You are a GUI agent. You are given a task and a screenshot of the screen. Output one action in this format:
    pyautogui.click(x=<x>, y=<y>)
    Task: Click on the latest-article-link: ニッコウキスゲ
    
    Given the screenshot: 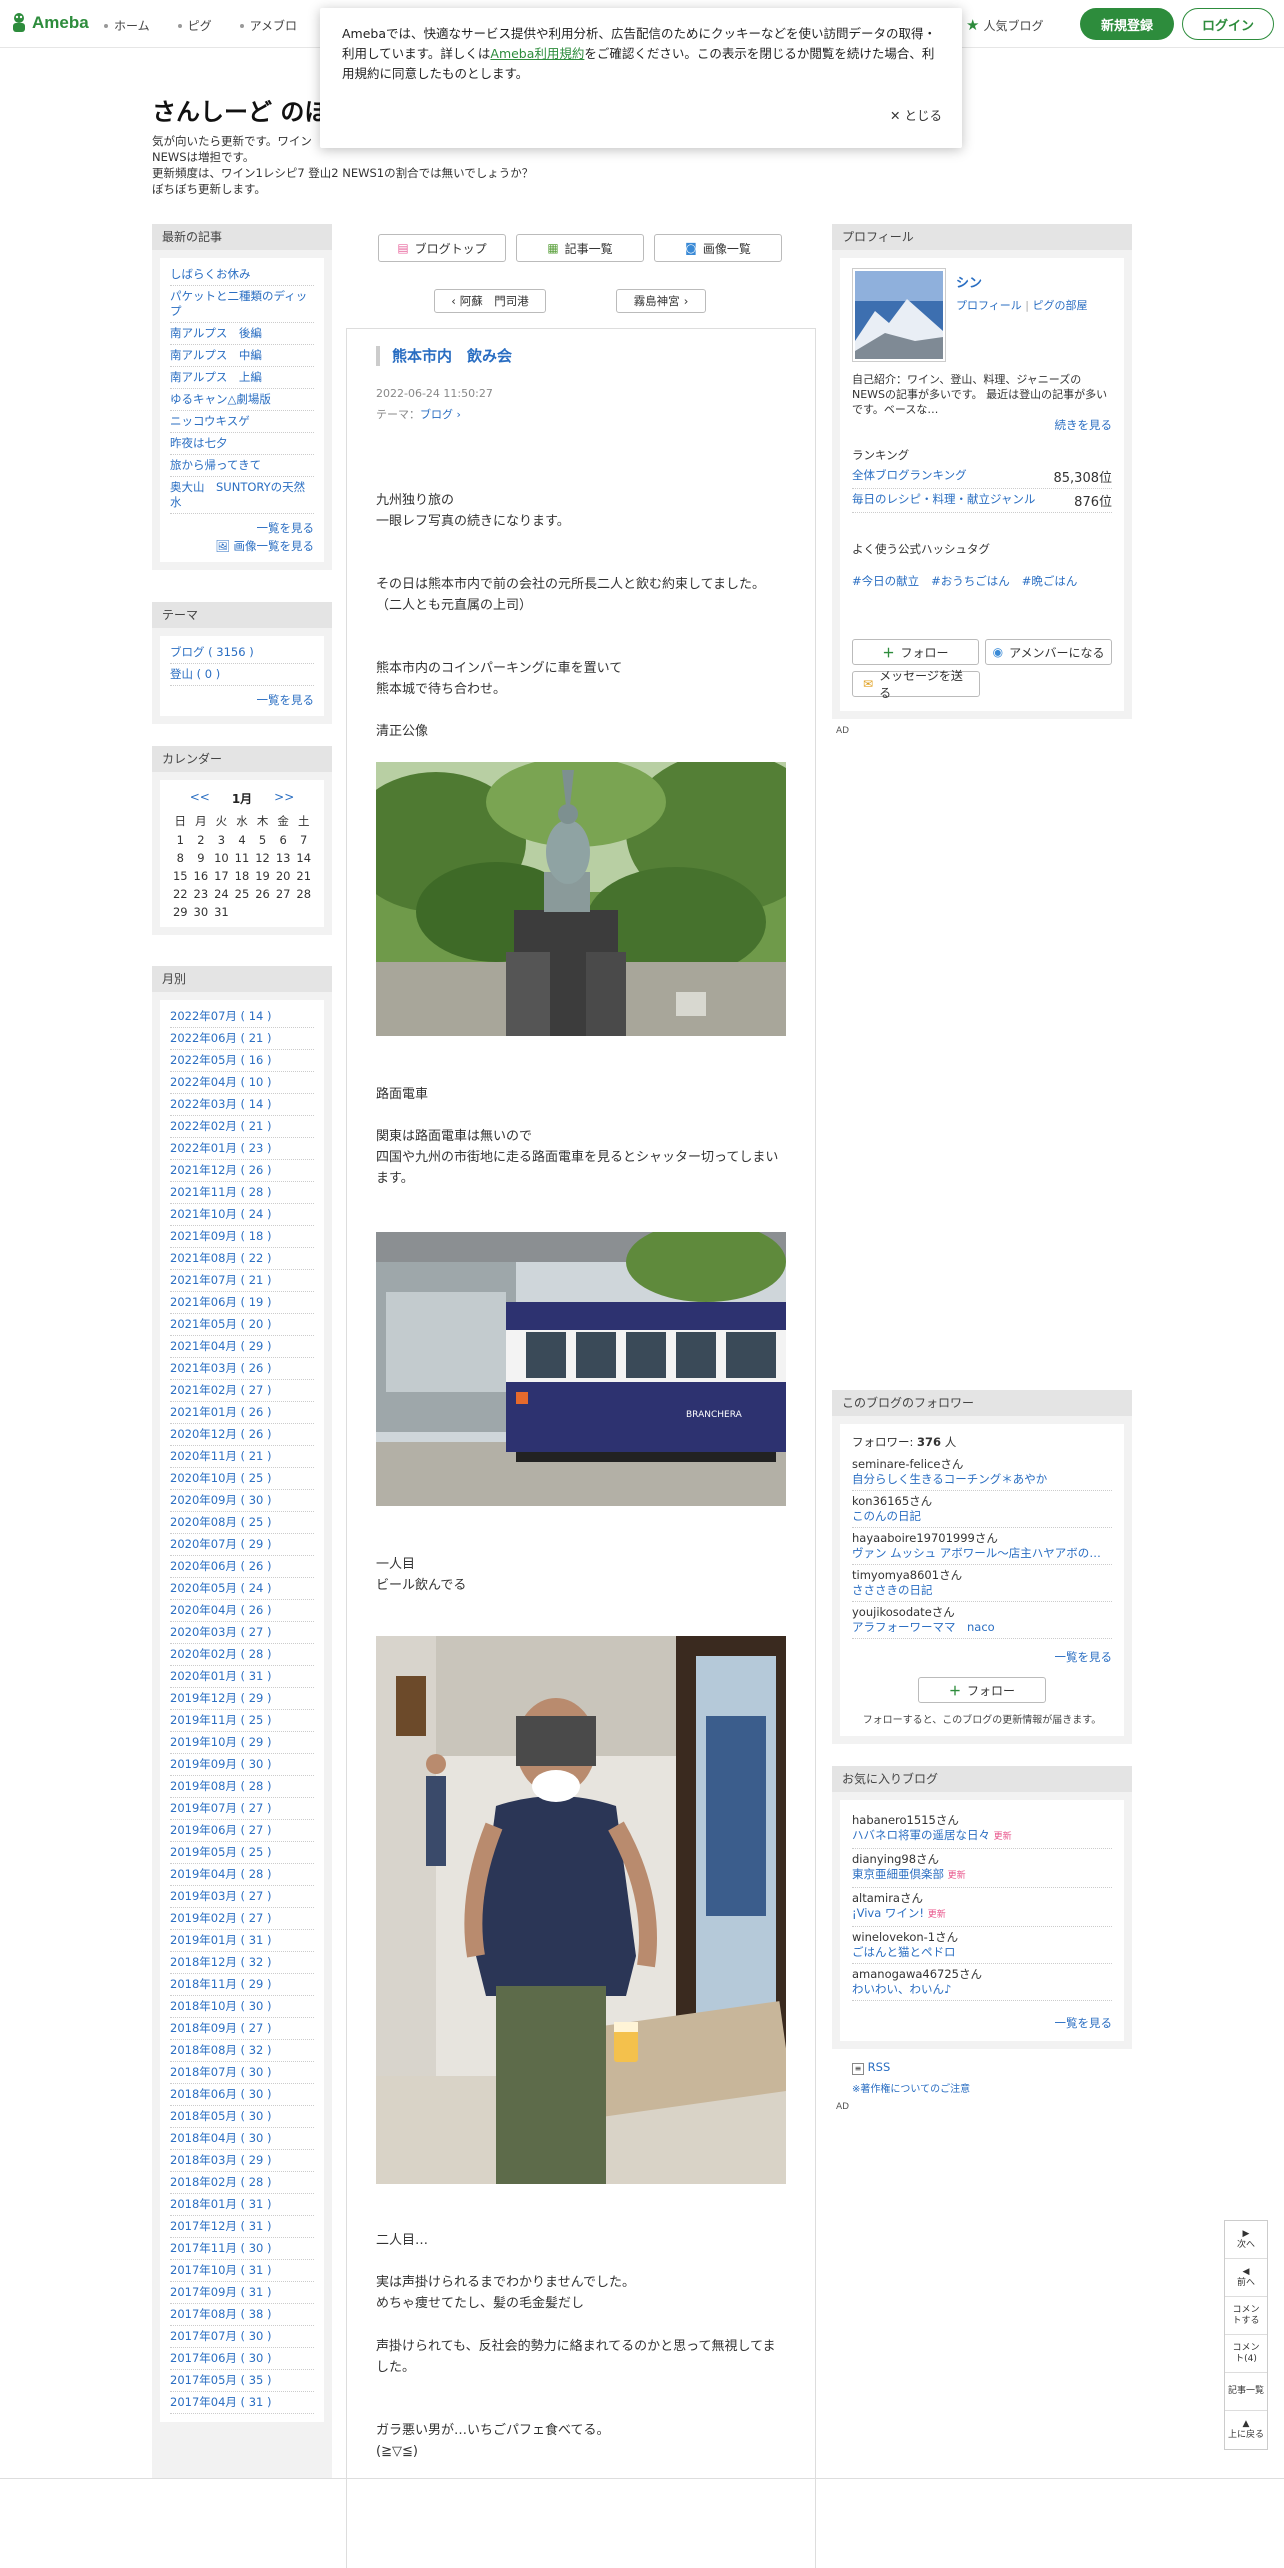 What is the action you would take?
    pyautogui.click(x=242, y=422)
    